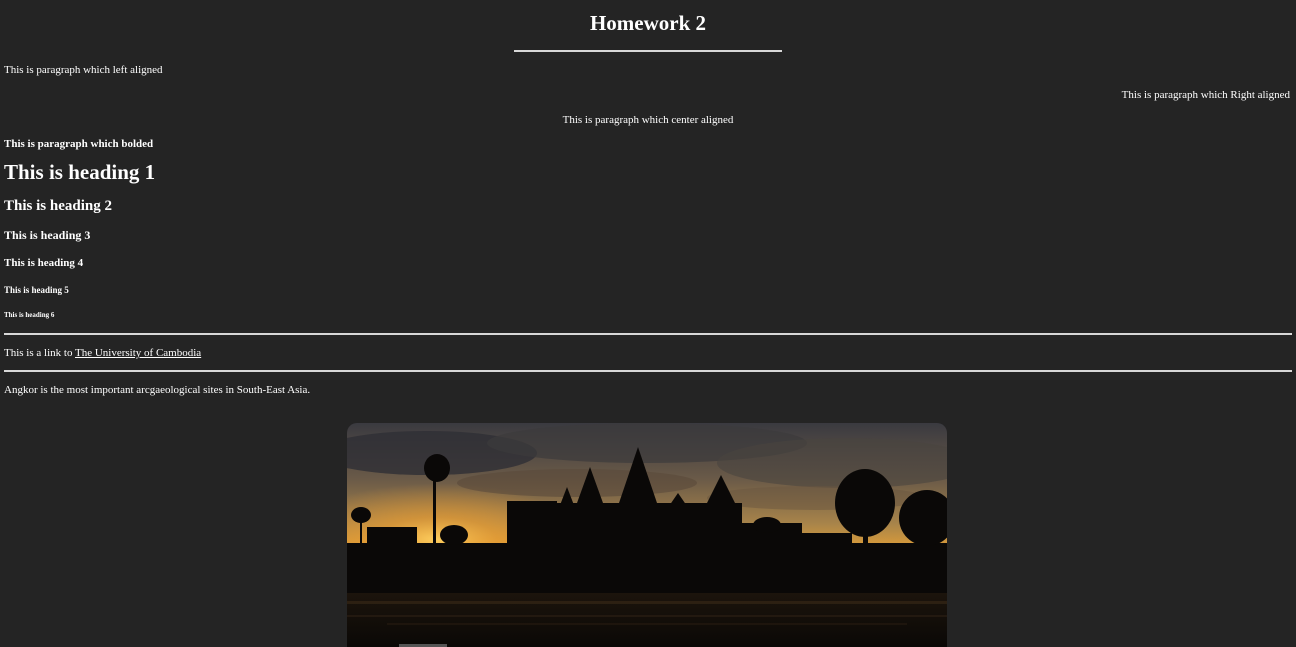 The height and width of the screenshot is (647, 1296). I want to click on heading-5: This is heading 5, so click(36, 290).